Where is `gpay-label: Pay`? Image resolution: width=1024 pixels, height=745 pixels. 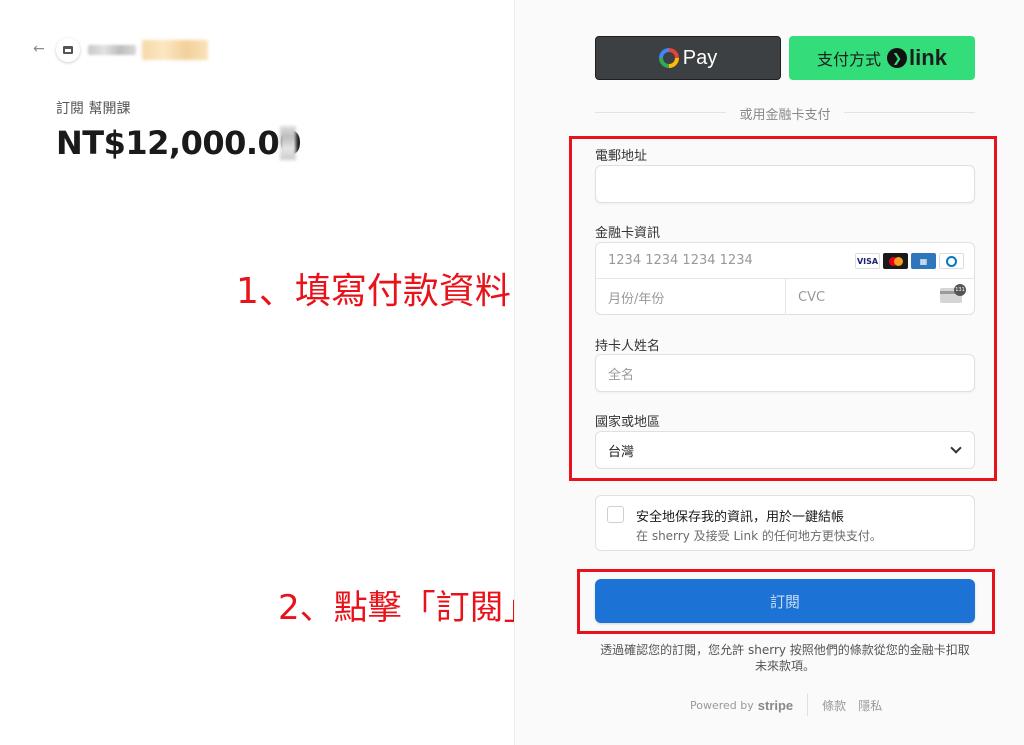
gpay-label: Pay is located at coordinates (700, 57).